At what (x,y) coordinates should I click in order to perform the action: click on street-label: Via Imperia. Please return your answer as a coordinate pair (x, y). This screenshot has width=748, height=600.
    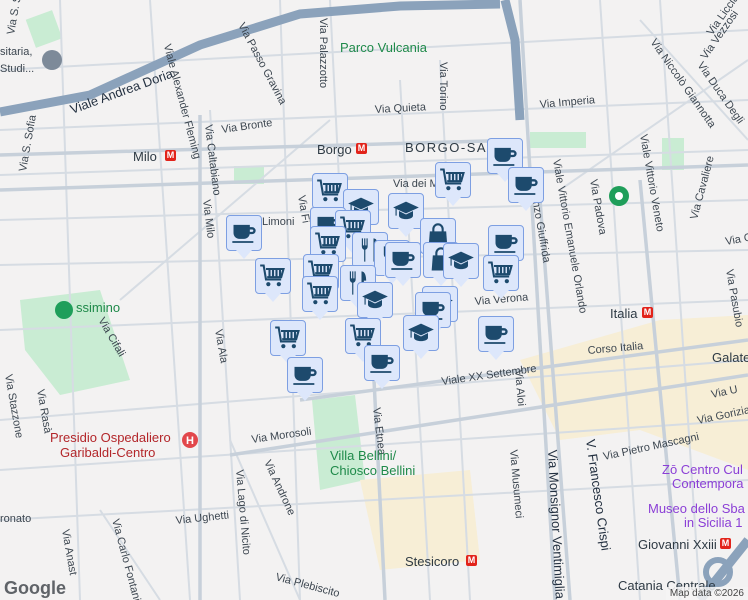
    Looking at the image, I should click on (567, 102).